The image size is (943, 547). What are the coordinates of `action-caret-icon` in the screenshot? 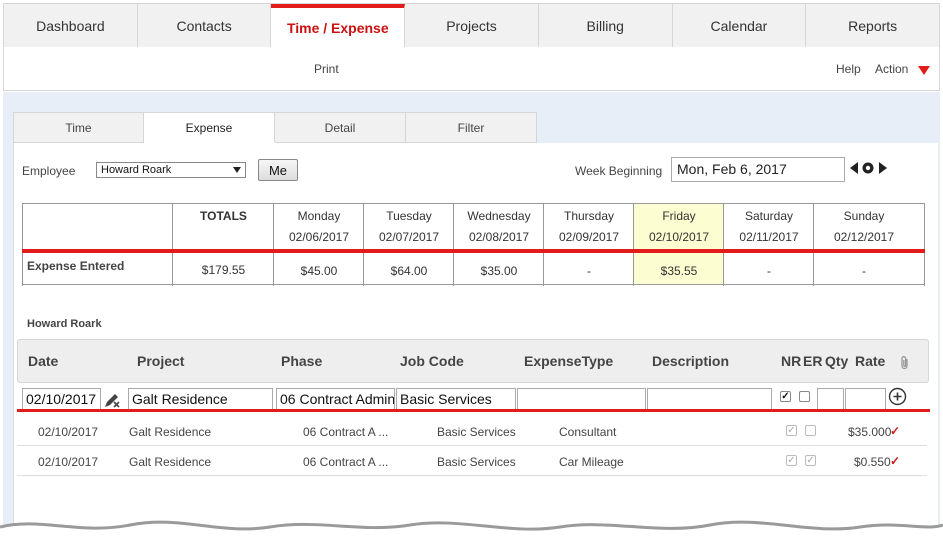 It's located at (924, 70).